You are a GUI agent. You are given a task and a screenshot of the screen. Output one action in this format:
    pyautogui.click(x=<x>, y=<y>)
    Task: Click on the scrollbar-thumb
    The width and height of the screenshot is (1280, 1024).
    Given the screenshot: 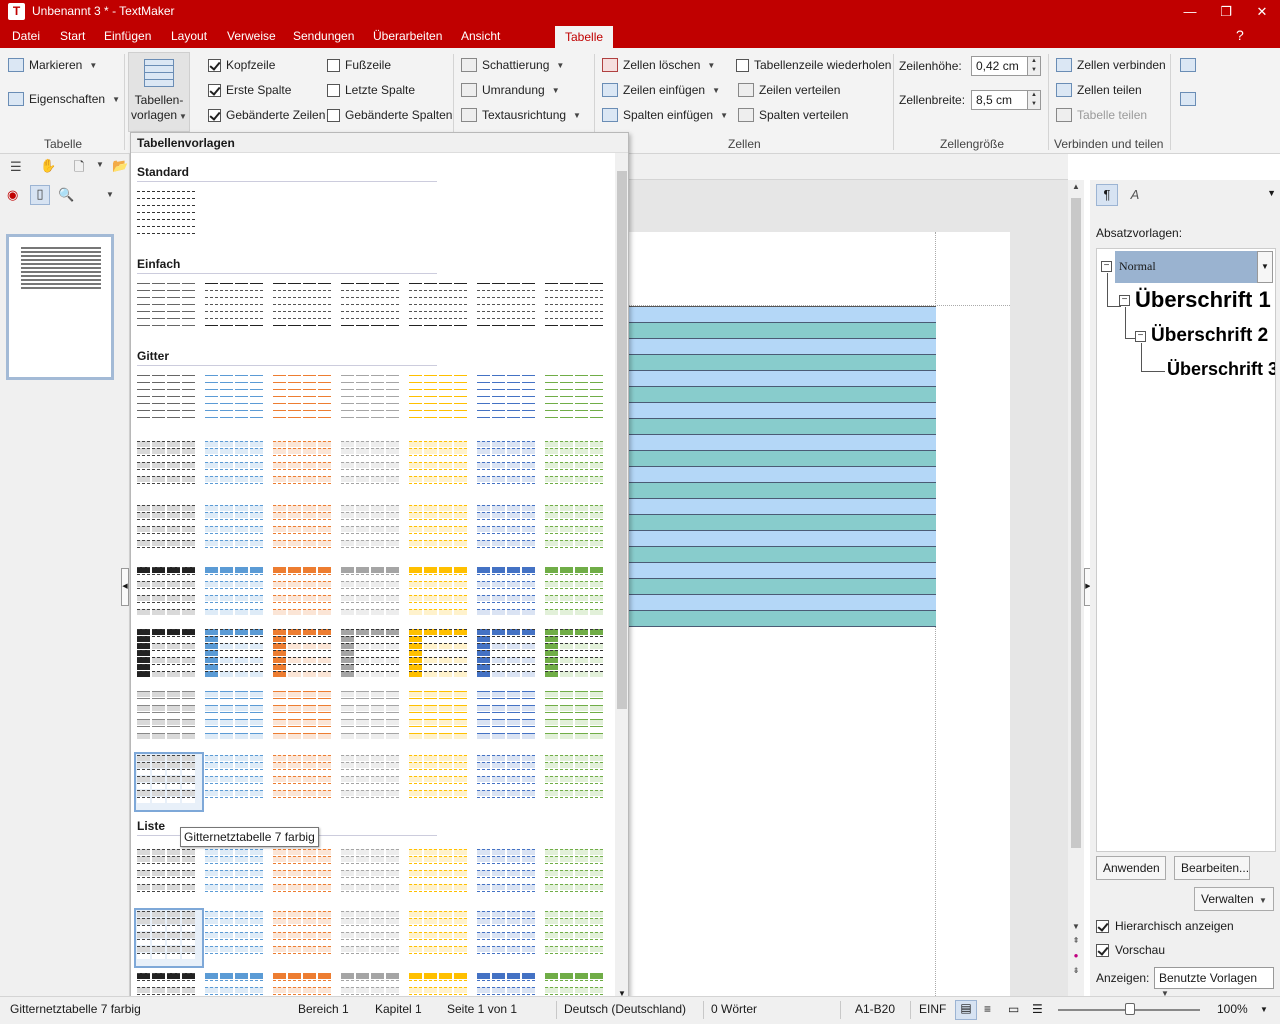 What is the action you would take?
    pyautogui.click(x=1076, y=523)
    